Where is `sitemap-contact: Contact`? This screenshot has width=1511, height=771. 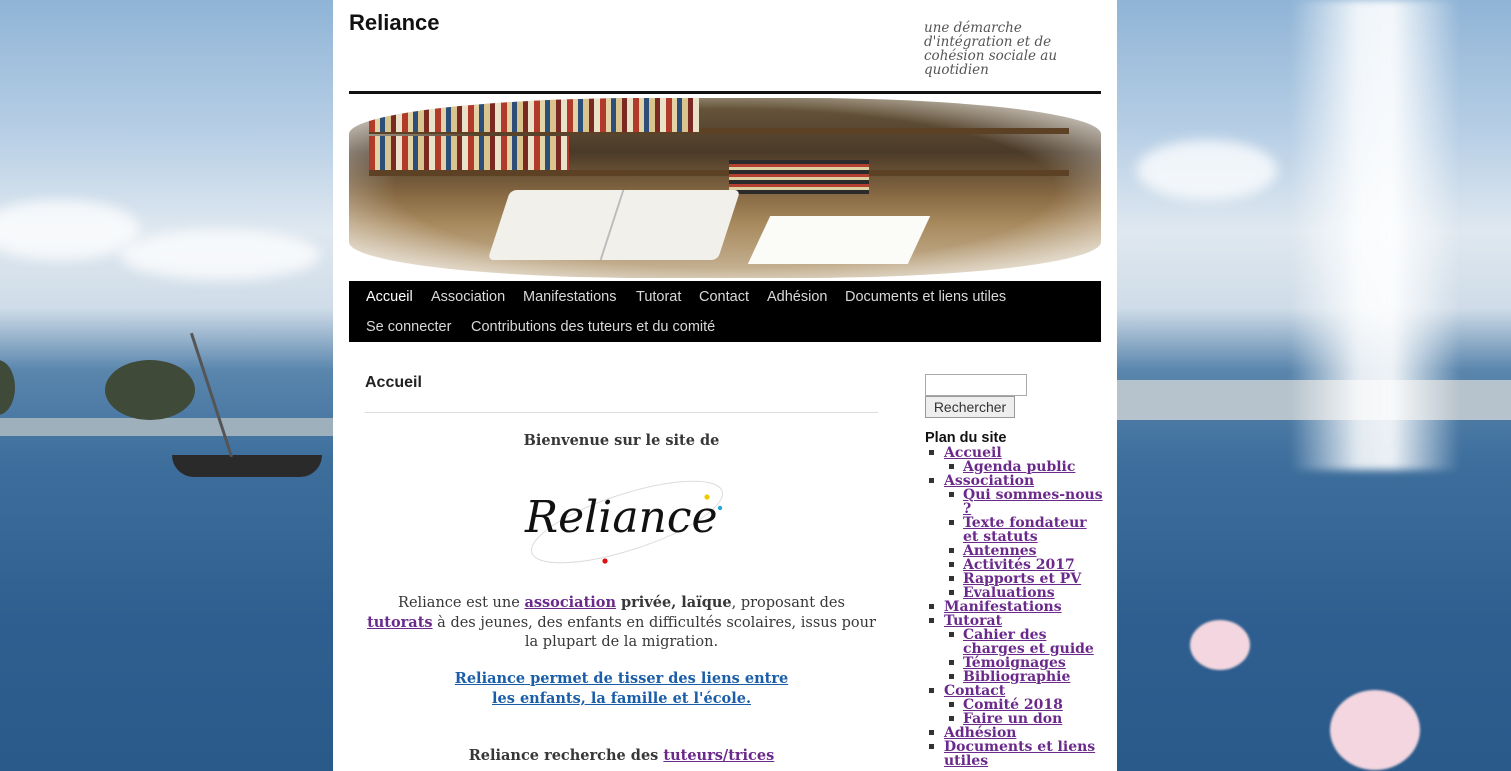
sitemap-contact: Contact is located at coordinates (974, 691).